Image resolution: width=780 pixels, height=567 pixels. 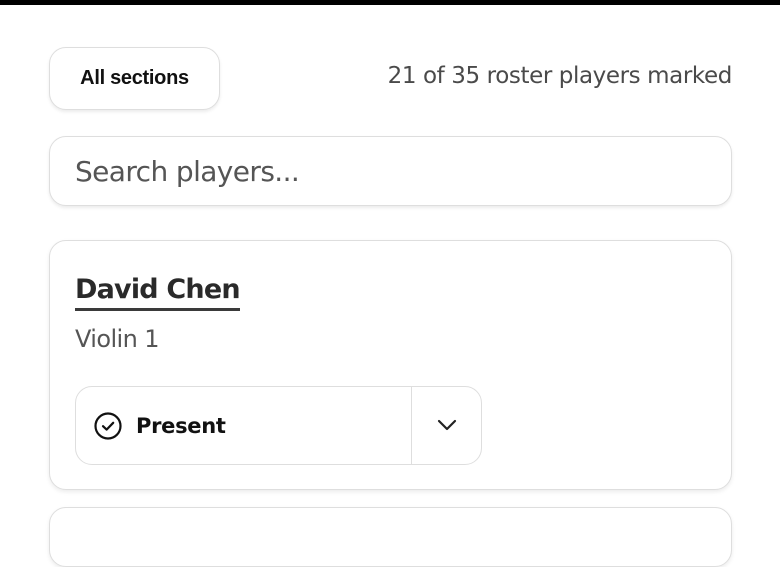 I want to click on player-name-link: David Chen, so click(x=158, y=292).